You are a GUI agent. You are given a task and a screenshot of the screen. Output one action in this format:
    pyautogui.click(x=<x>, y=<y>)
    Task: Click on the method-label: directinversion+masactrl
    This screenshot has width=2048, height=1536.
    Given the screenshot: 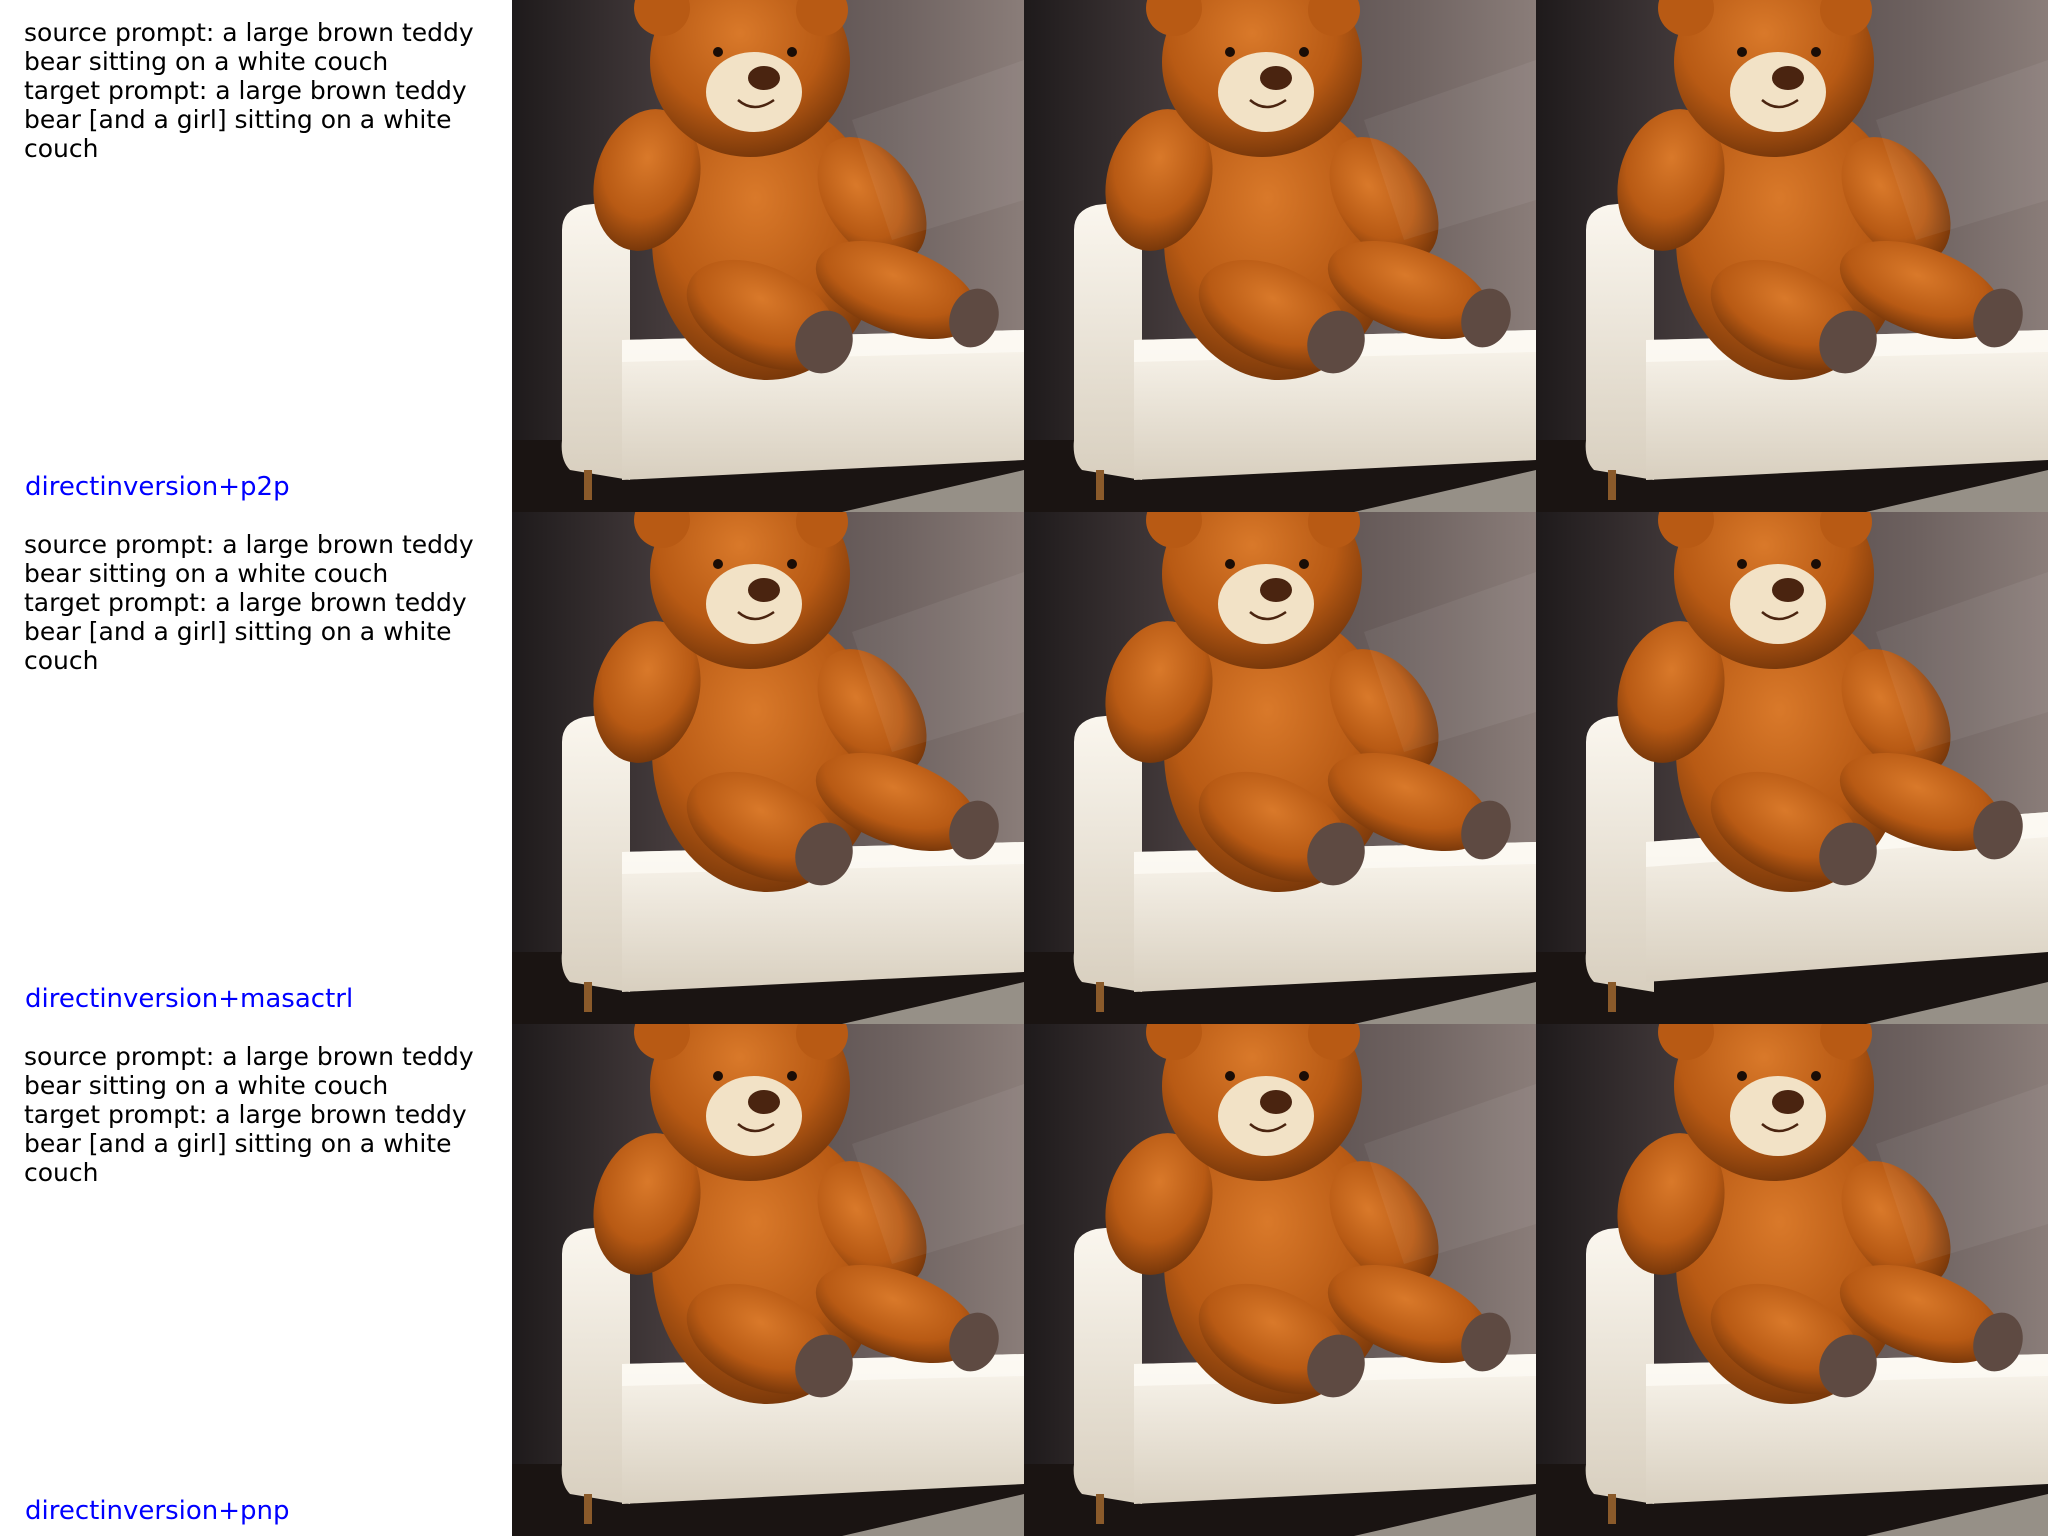 What is the action you would take?
    pyautogui.click(x=189, y=999)
    